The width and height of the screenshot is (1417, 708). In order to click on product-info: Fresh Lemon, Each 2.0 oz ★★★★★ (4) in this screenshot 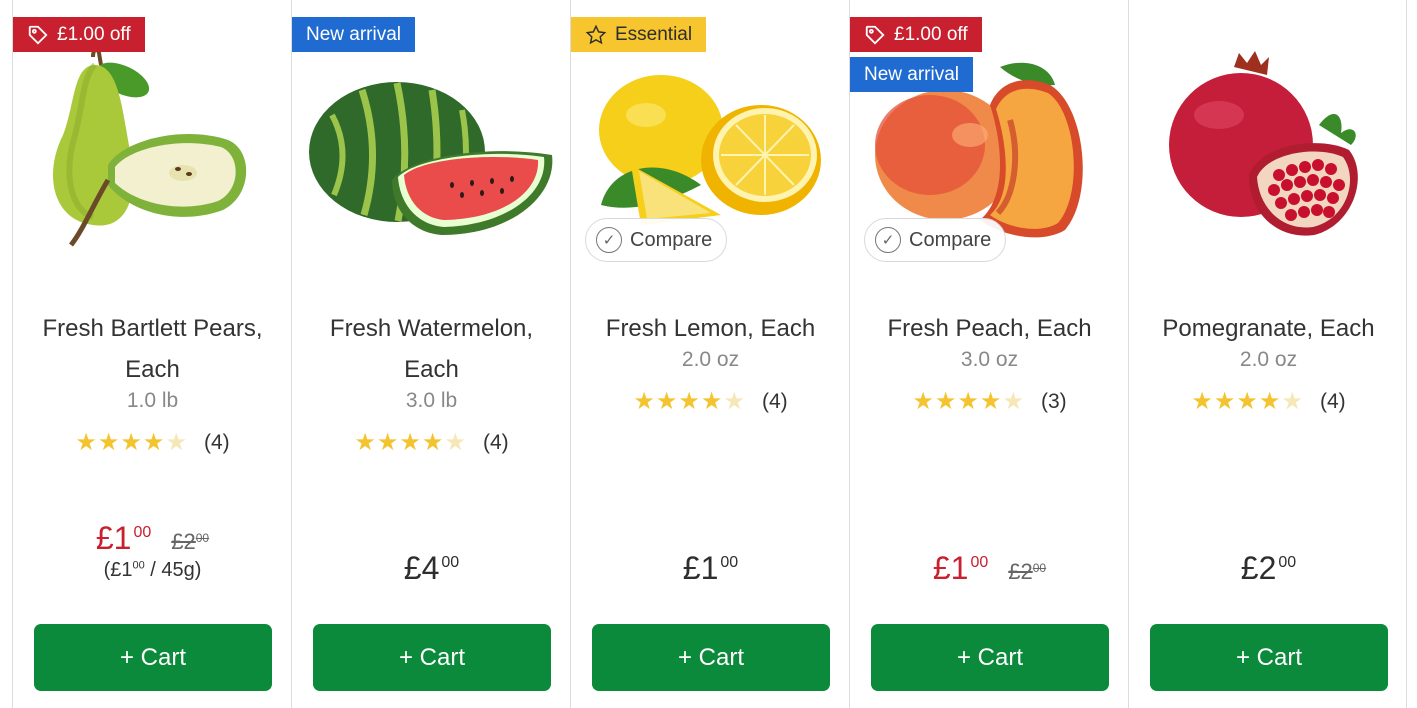, I will do `click(710, 362)`.